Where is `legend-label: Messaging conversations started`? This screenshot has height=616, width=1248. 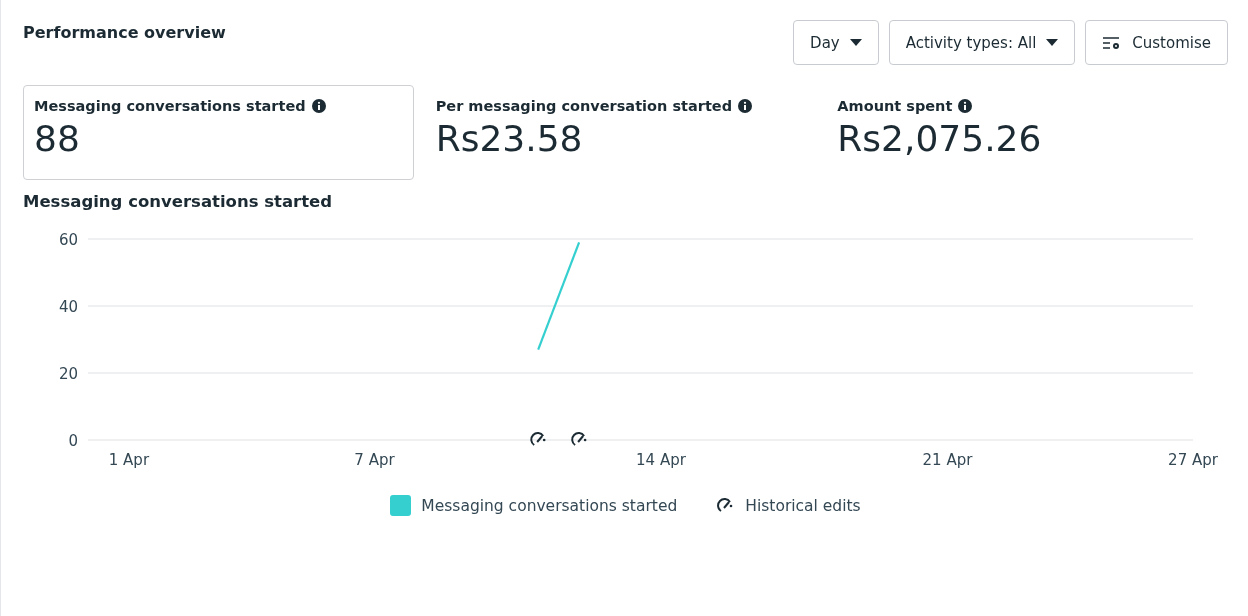
legend-label: Messaging conversations started is located at coordinates (549, 505).